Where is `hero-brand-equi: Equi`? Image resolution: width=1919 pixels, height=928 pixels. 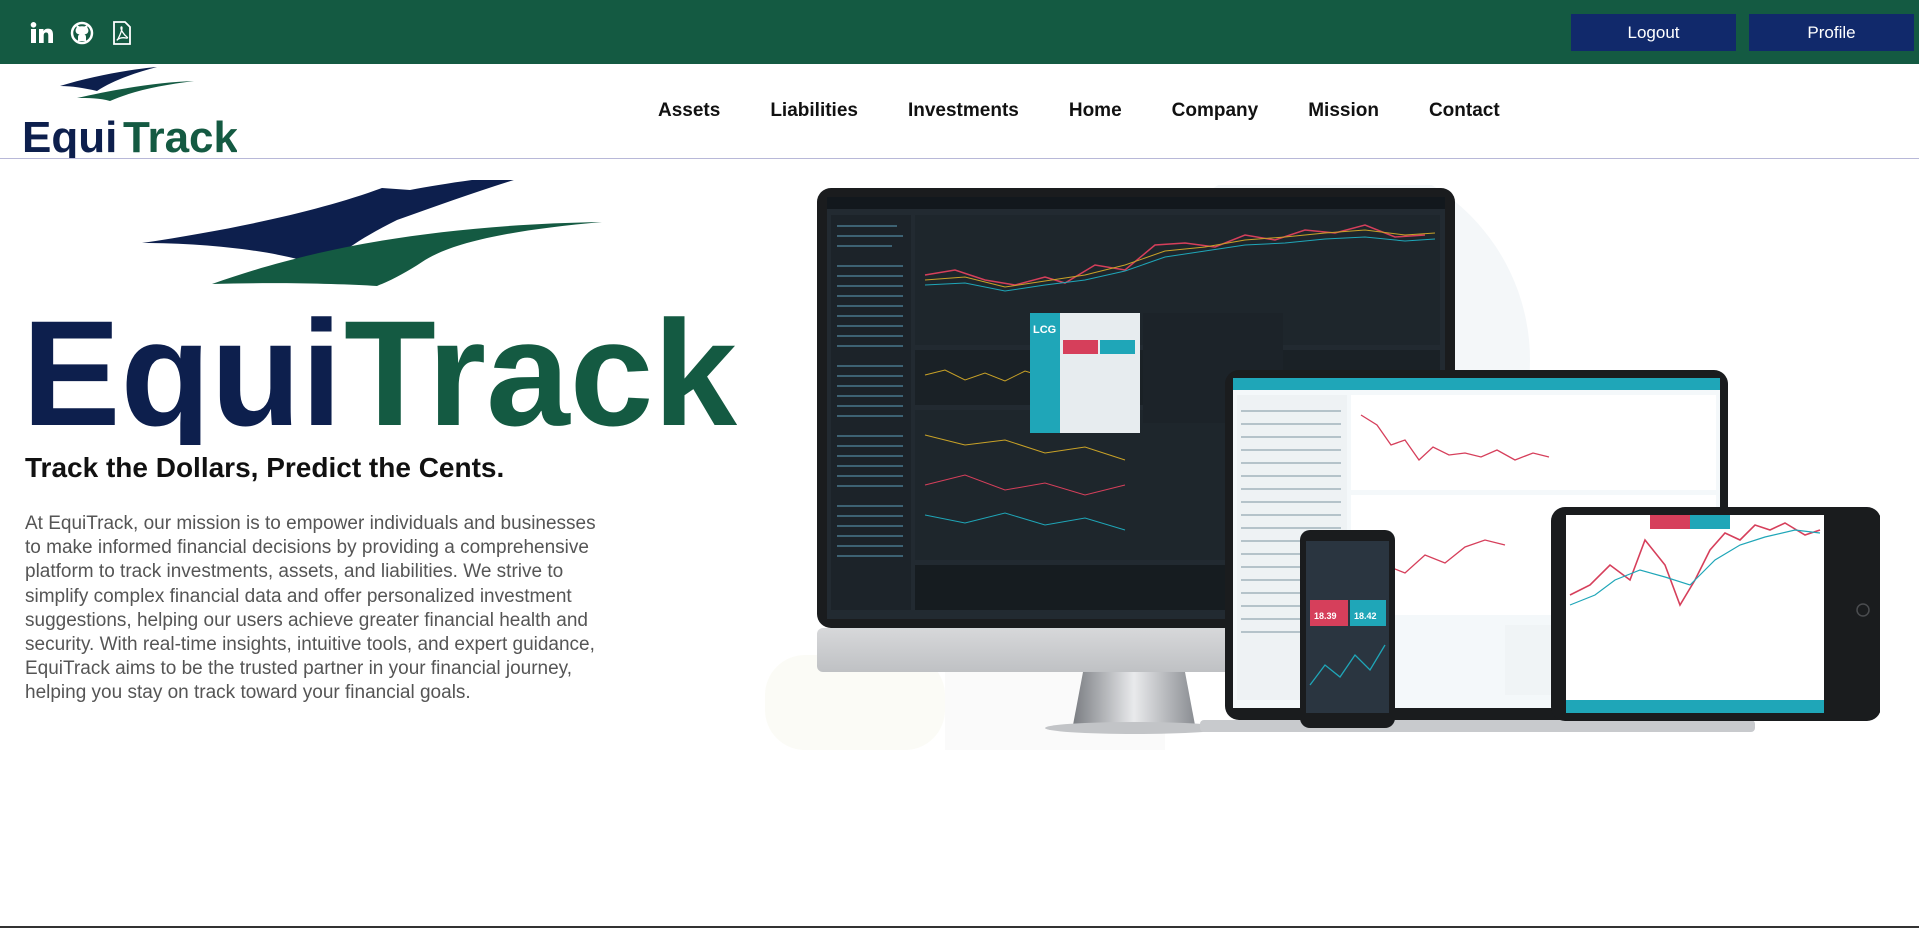 hero-brand-equi: Equi is located at coordinates (182, 367).